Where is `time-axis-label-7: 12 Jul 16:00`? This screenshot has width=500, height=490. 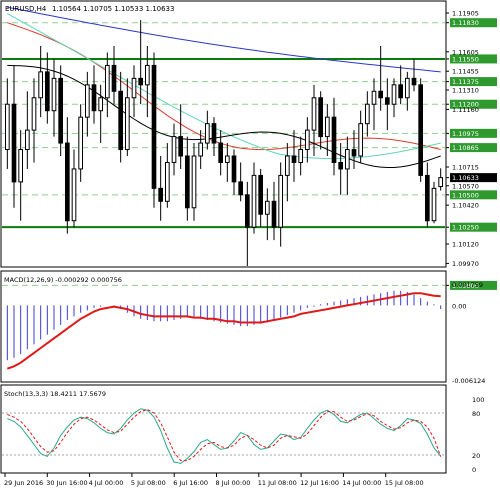
time-axis-label-7: 12 Jul 16:00 is located at coordinates (319, 483).